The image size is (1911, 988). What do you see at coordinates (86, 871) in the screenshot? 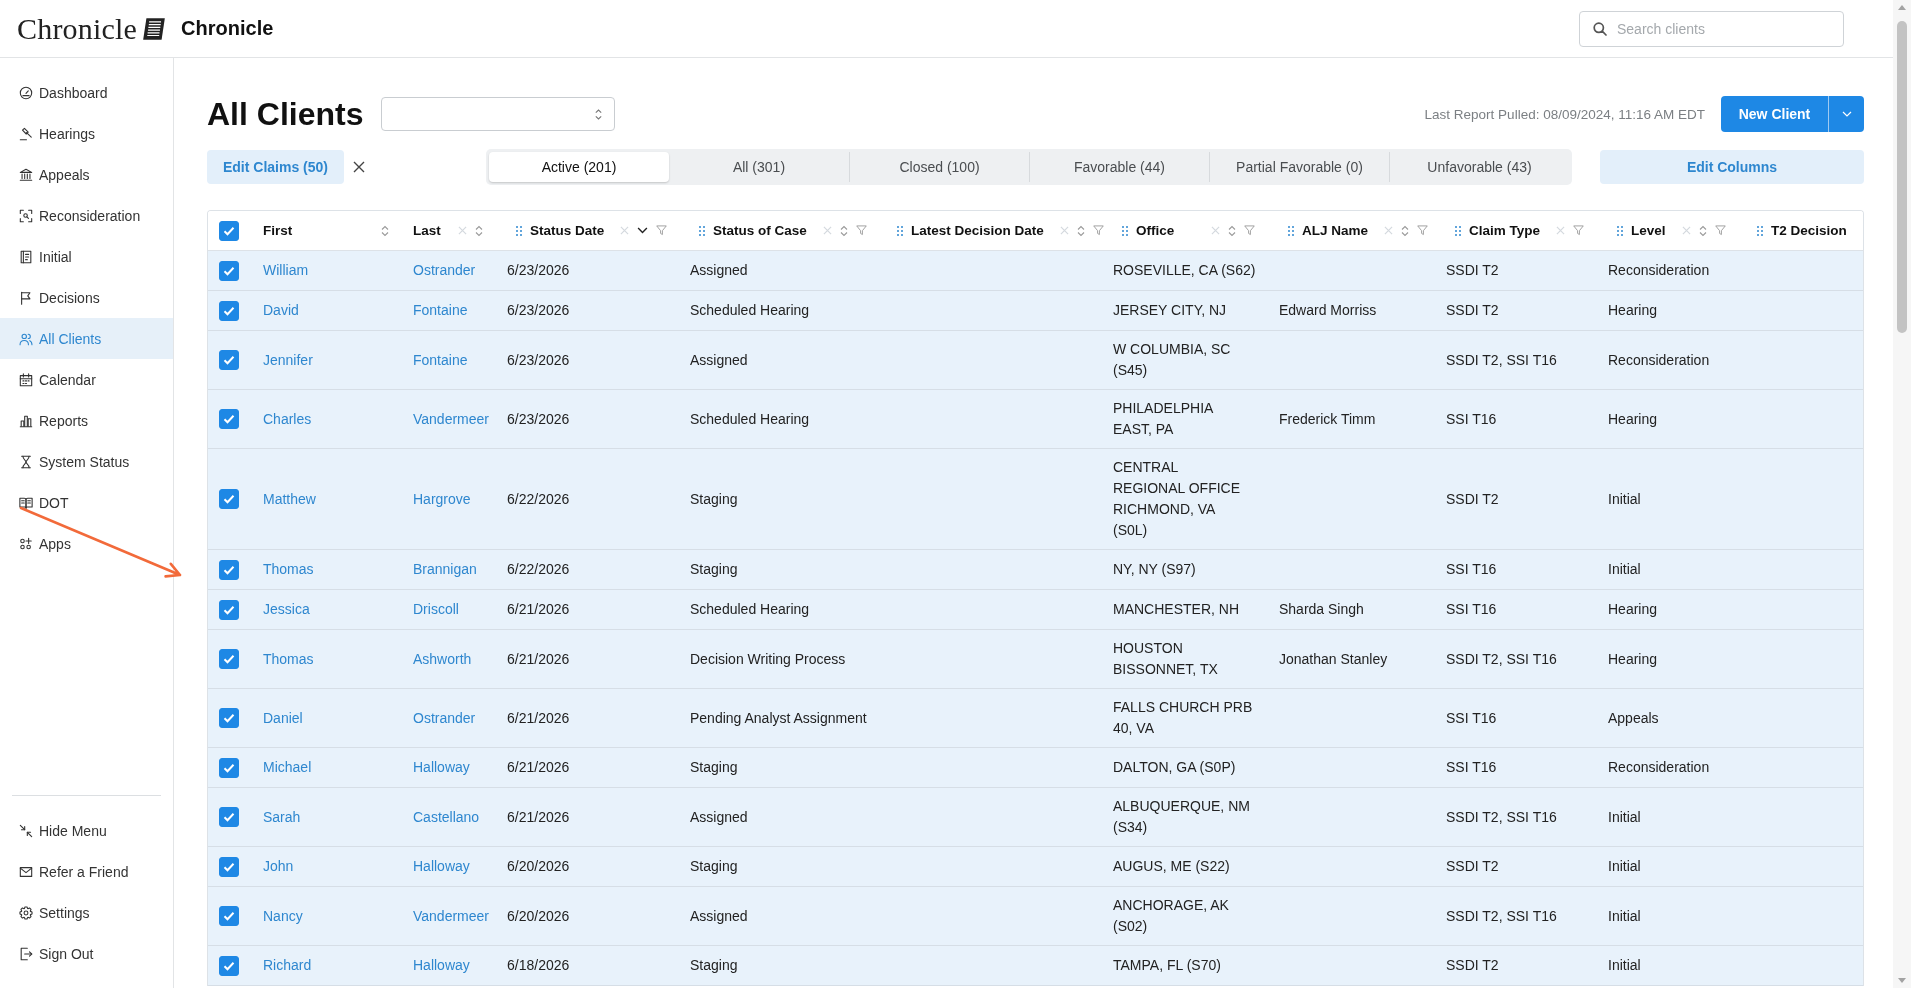
I see `sidebar-item: Refer a Friend` at bounding box center [86, 871].